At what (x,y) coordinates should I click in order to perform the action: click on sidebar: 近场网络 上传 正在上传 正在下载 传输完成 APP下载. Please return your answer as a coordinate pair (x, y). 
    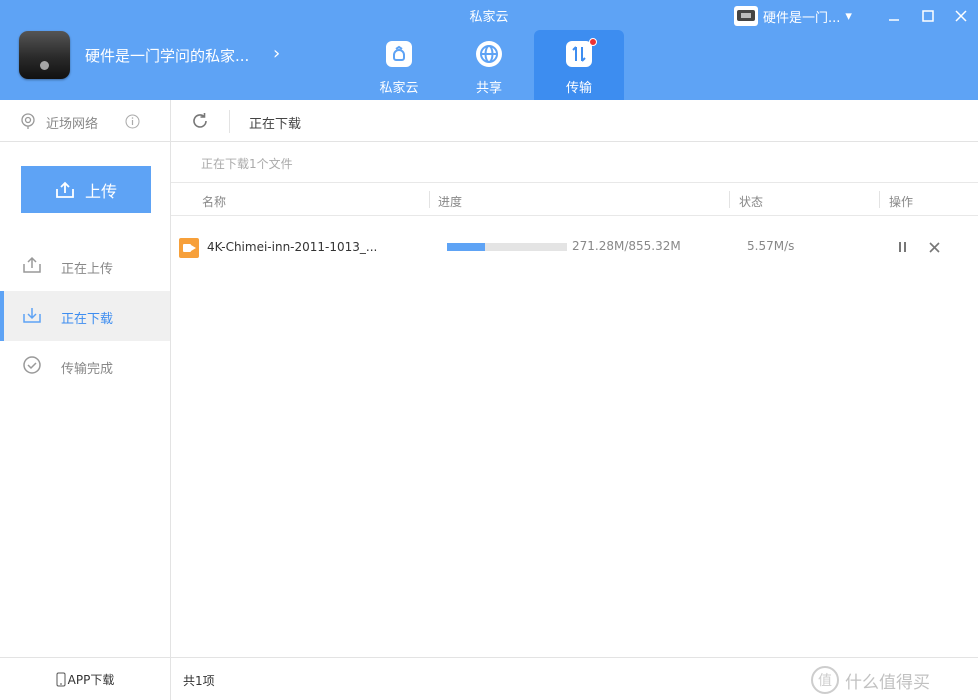
    Looking at the image, I should click on (85, 400).